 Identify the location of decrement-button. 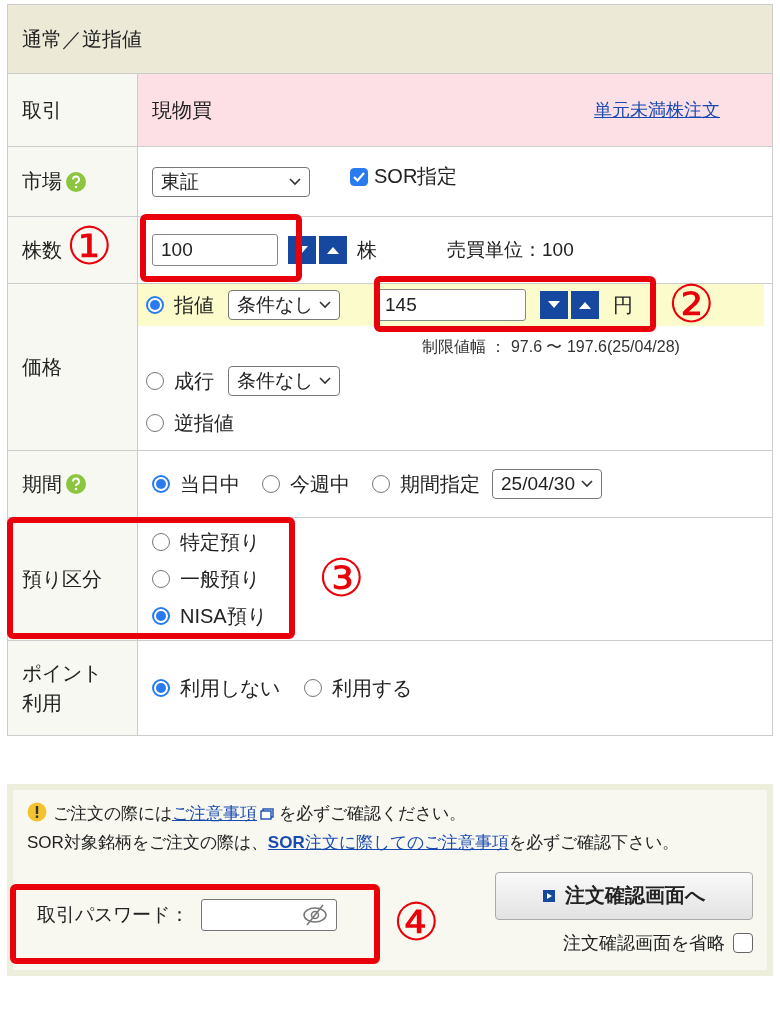
(554, 305).